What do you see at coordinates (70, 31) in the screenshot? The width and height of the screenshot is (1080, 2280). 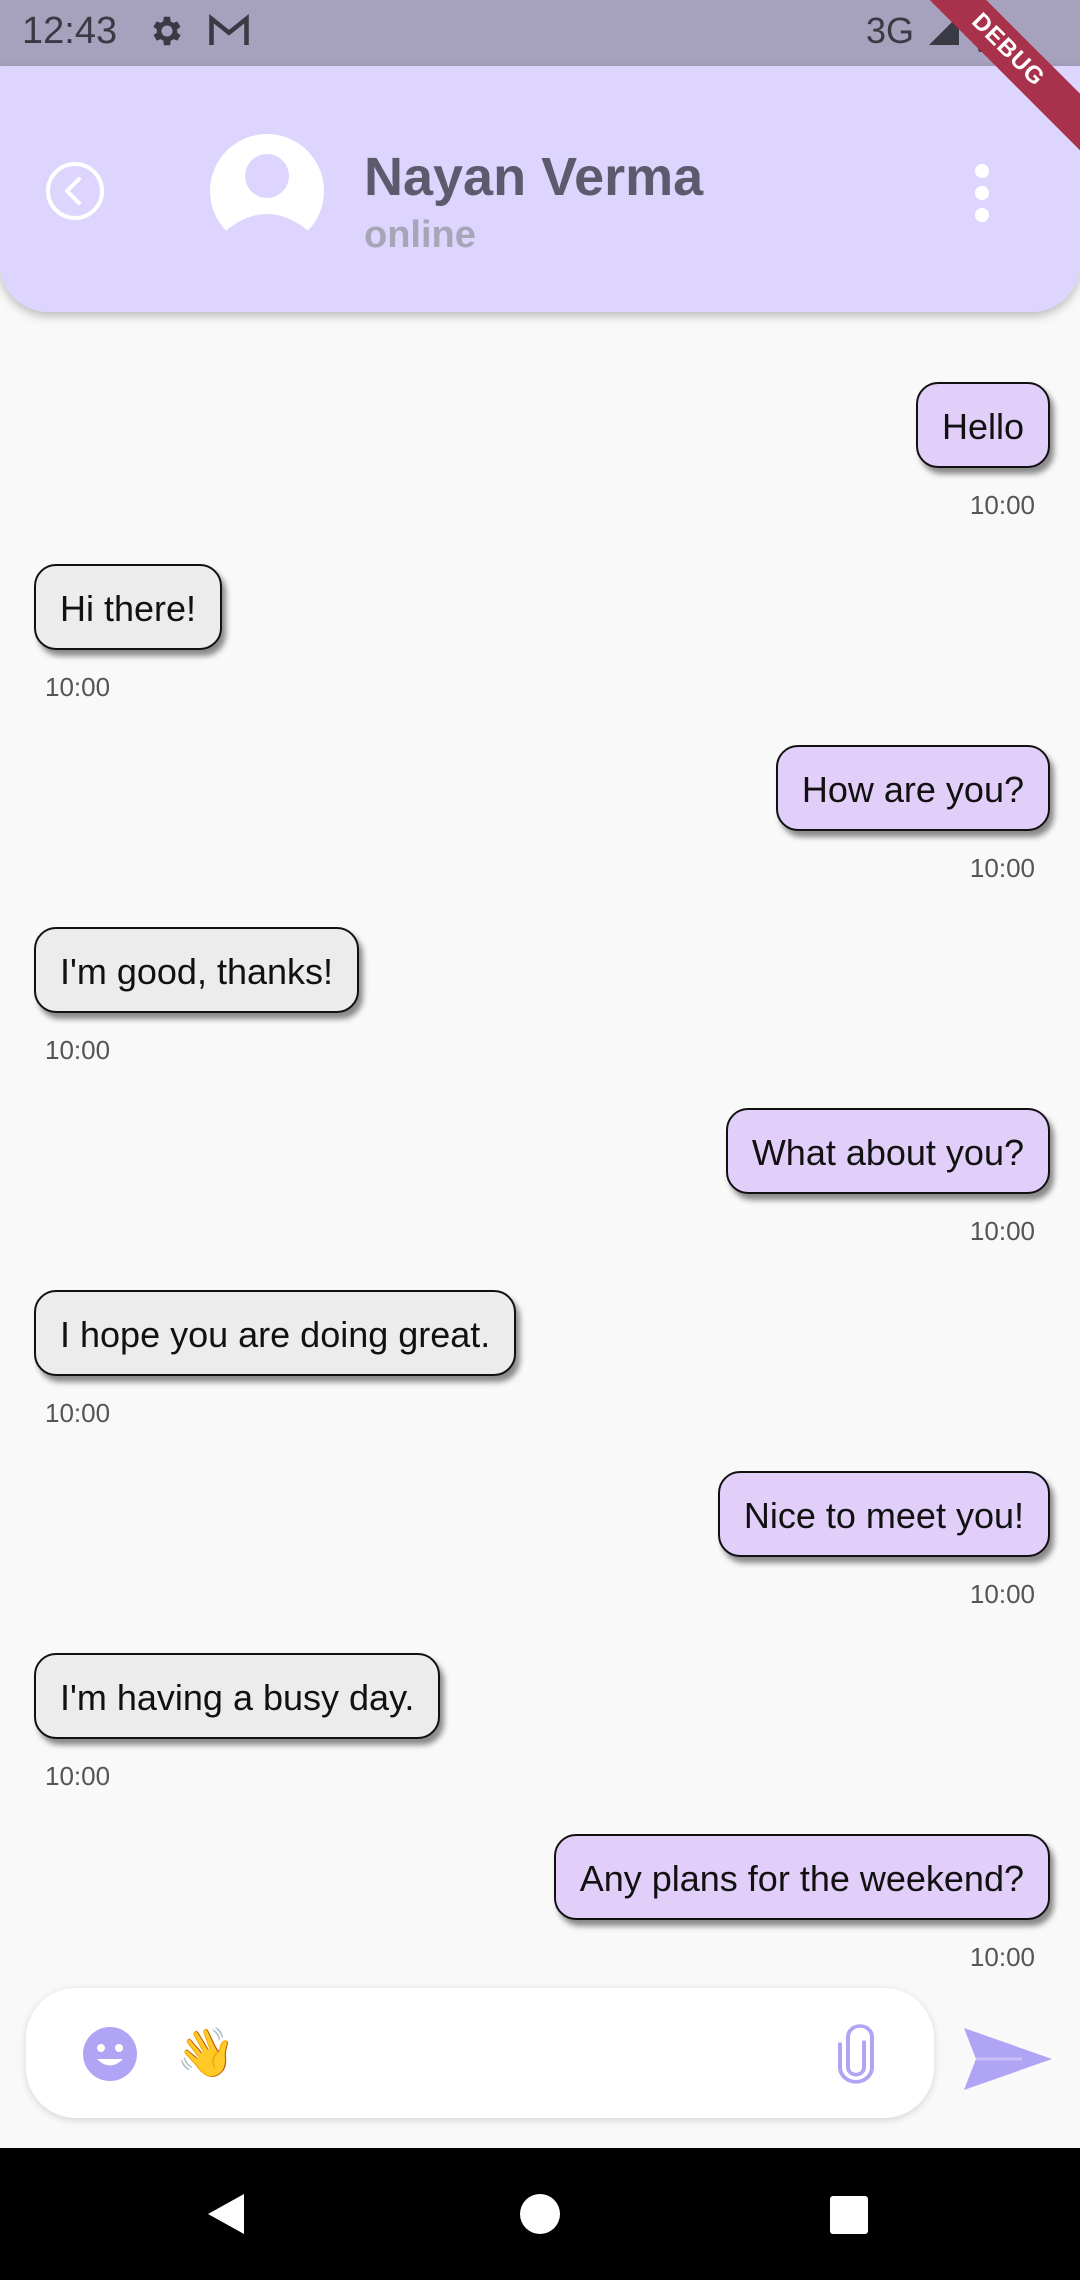 I see `status-time: 12:43` at bounding box center [70, 31].